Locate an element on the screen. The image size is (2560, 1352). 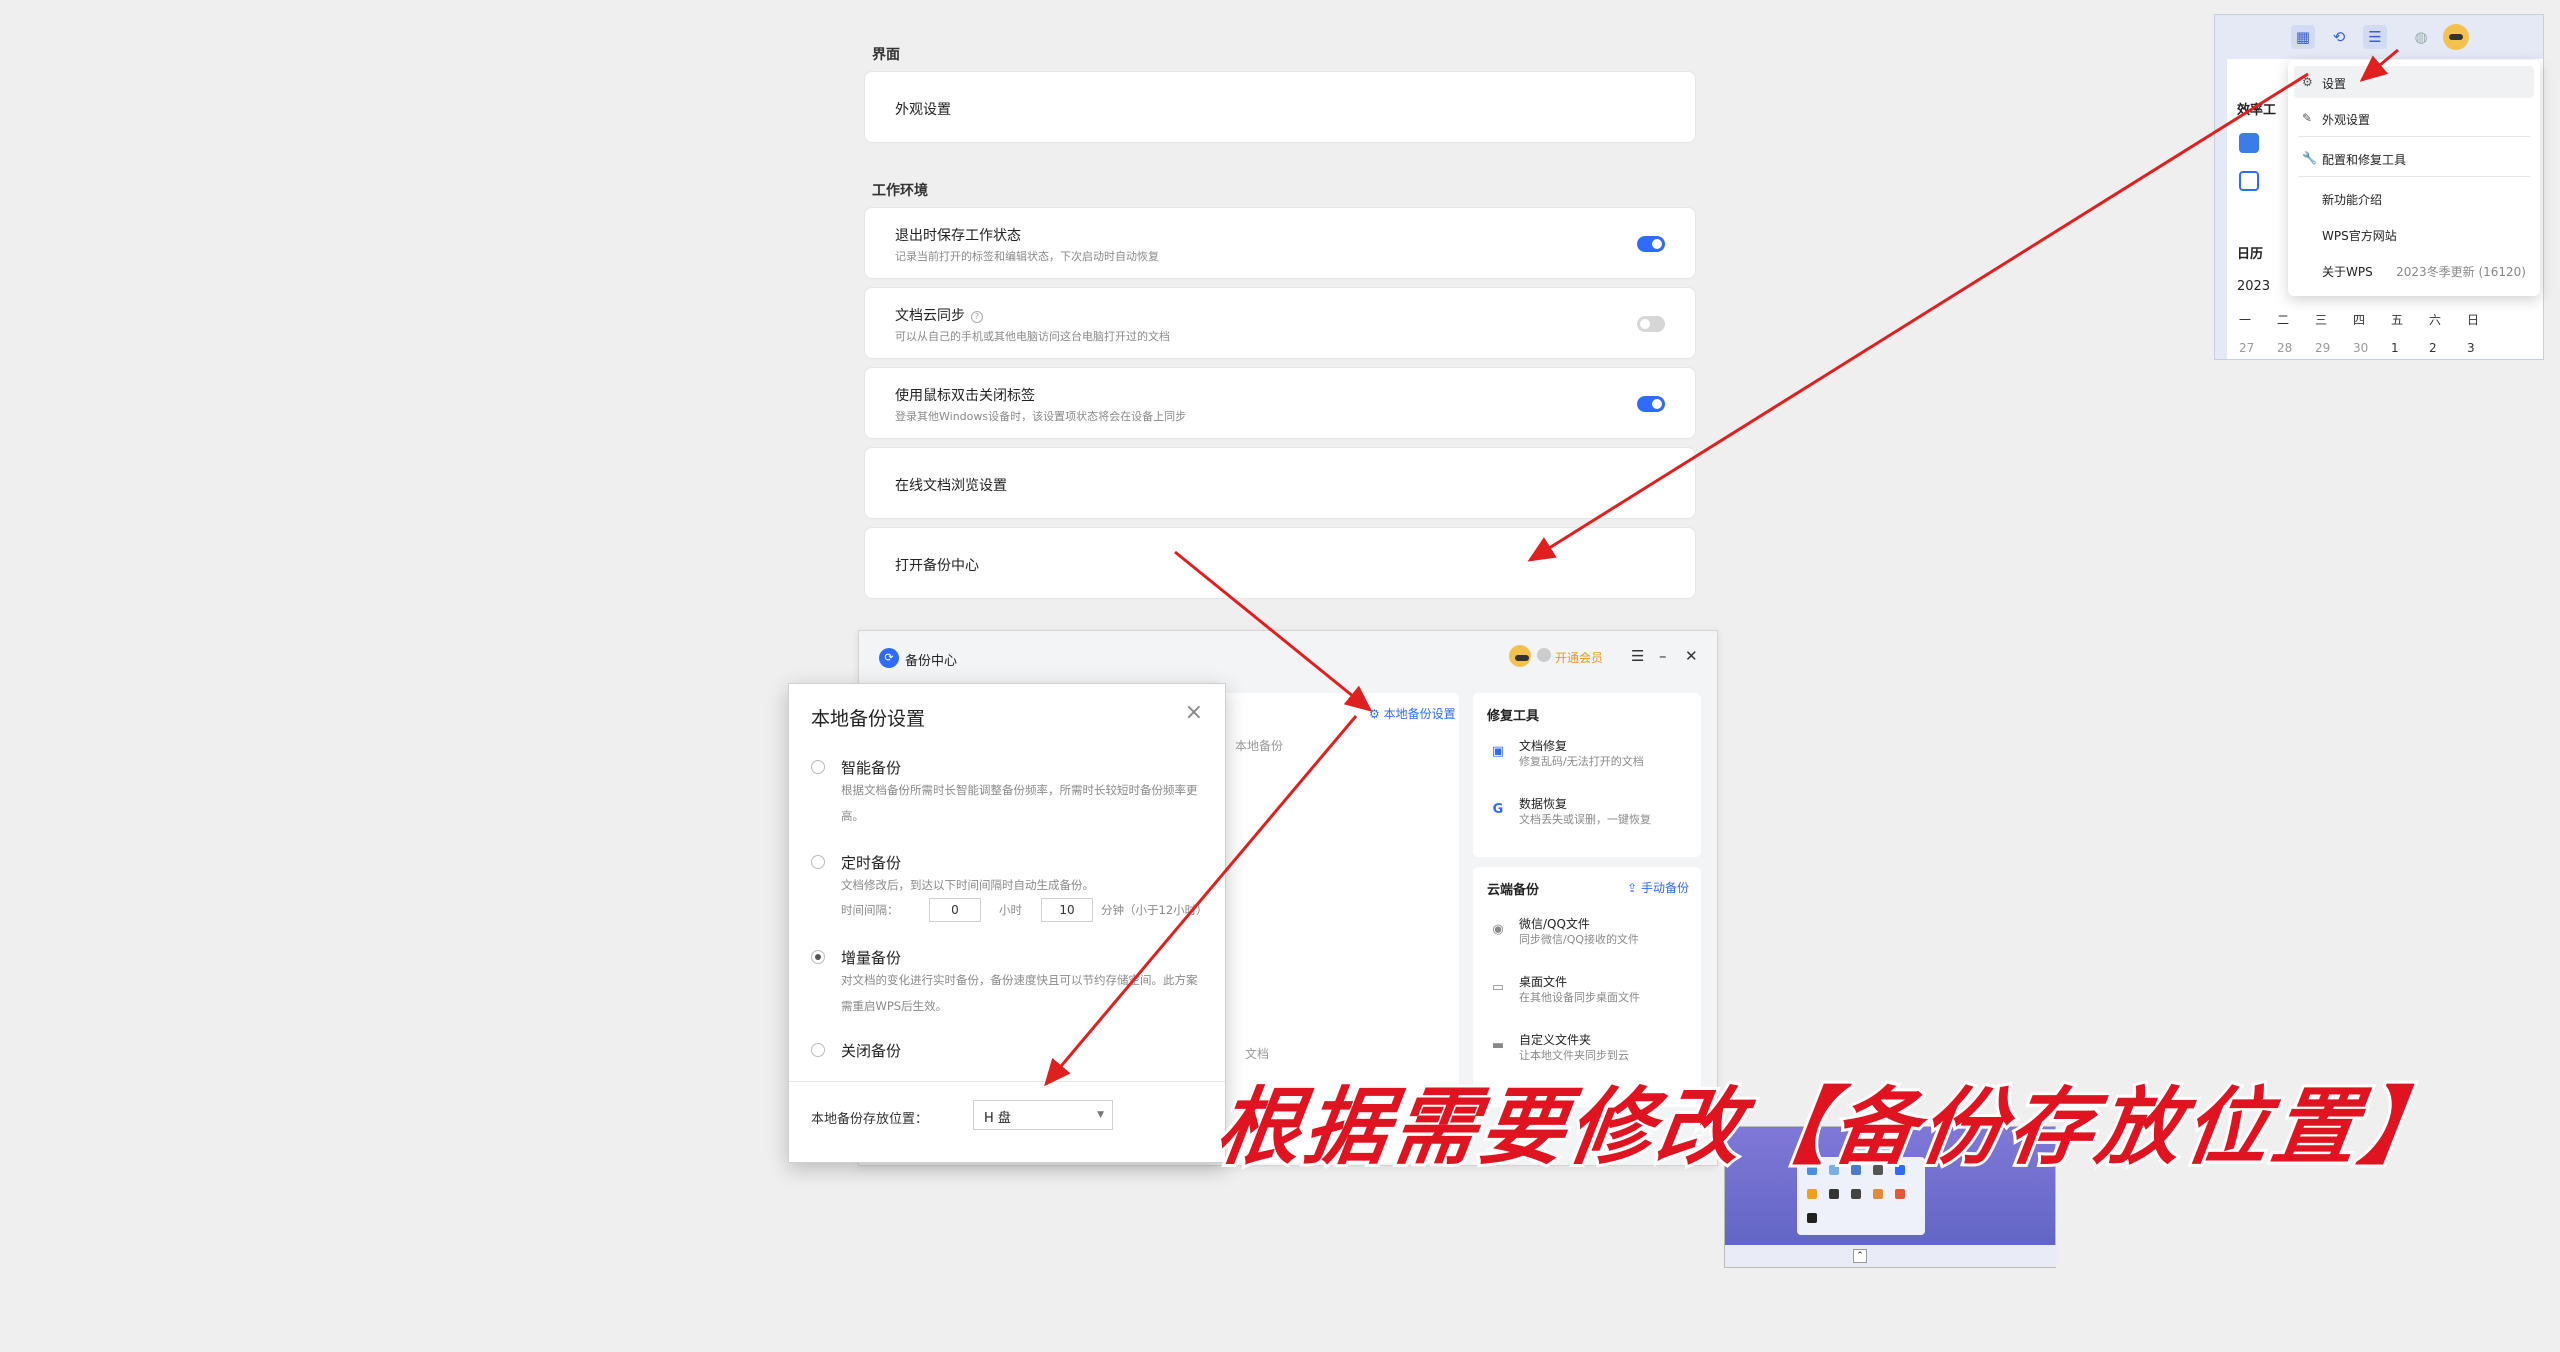
close-icon: ✕ is located at coordinates (1691, 656).